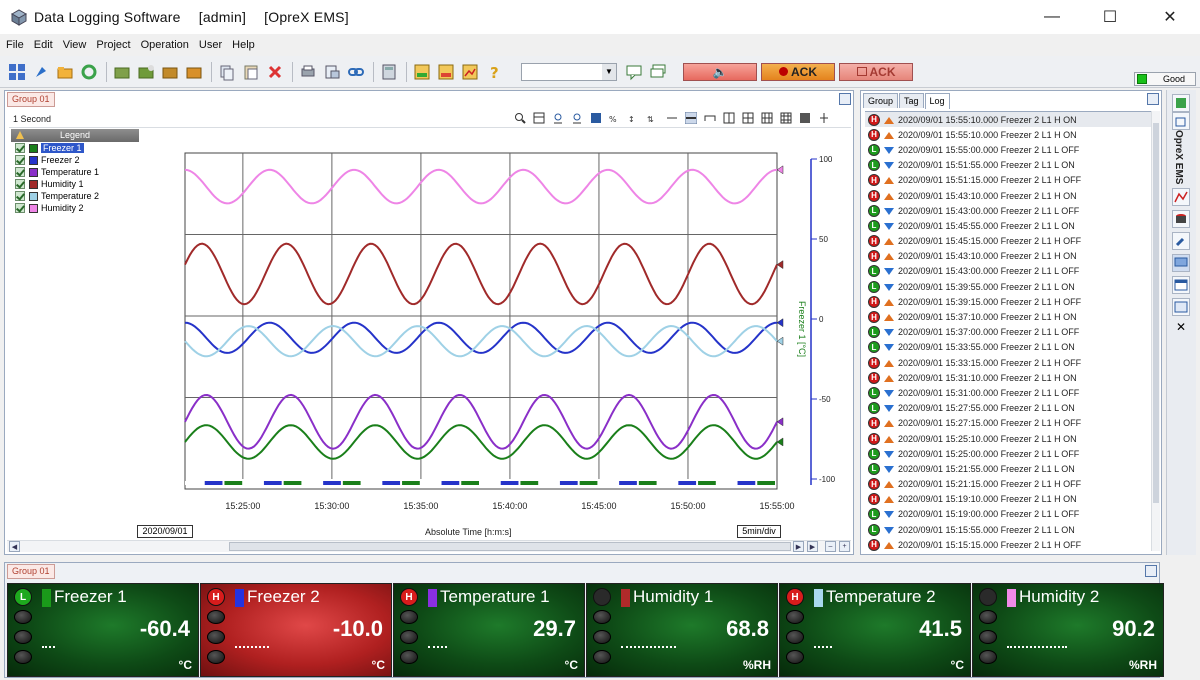 Image resolution: width=1200 pixels, height=680 pixels. I want to click on tag-tile: H Temperature 2 41.5 °C, so click(875, 630).